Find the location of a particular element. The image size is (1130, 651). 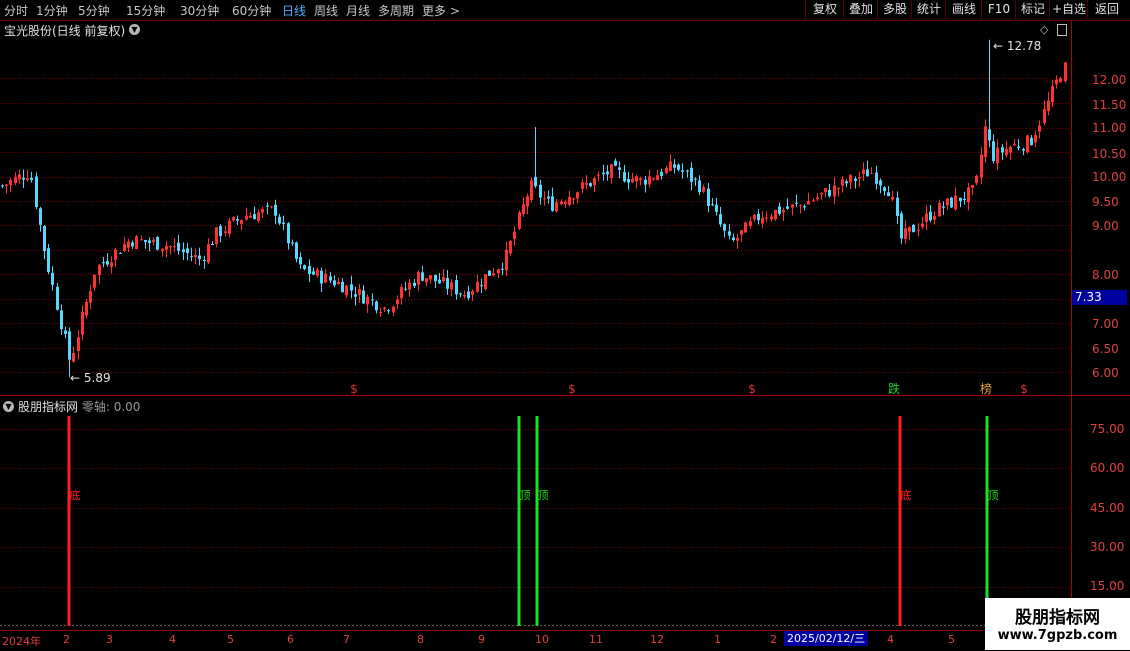

current-price-badge: 7.33 is located at coordinates (1099, 297).